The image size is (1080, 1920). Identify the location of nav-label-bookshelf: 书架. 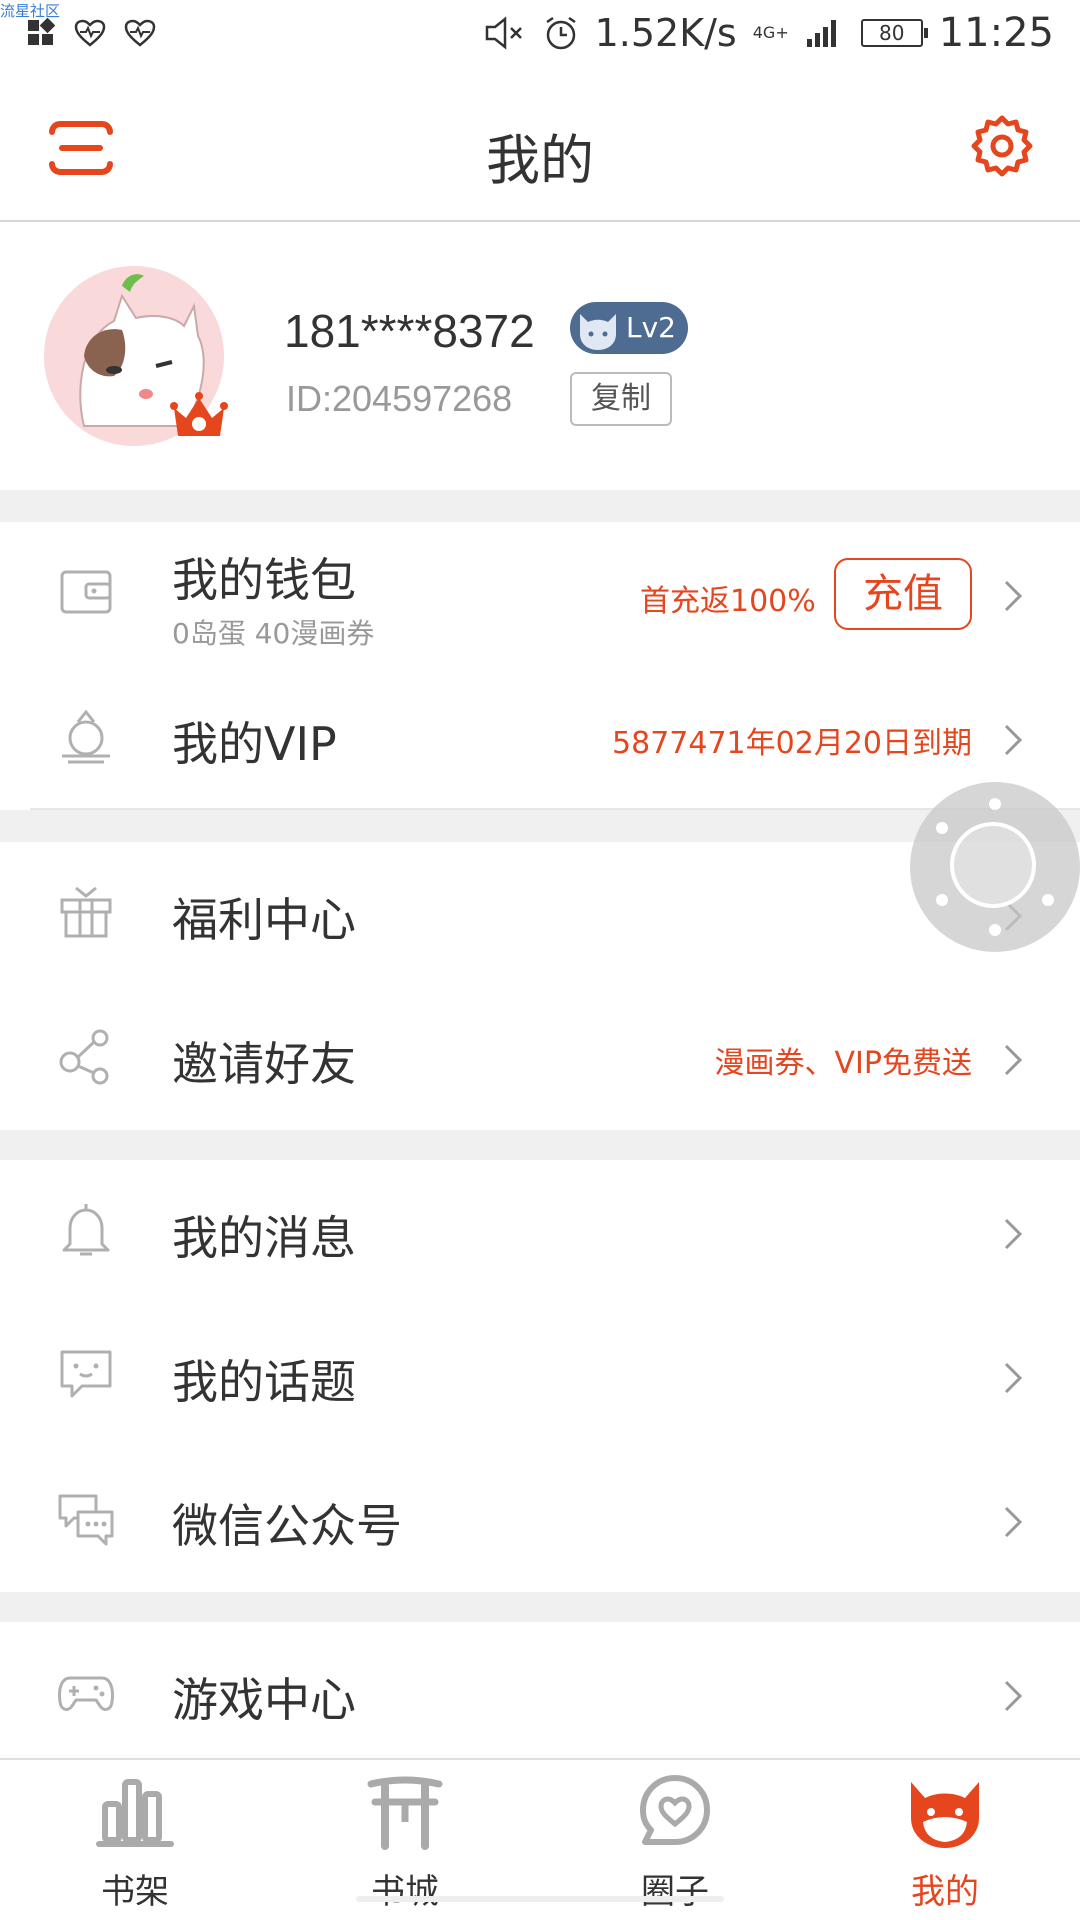
(135, 1892).